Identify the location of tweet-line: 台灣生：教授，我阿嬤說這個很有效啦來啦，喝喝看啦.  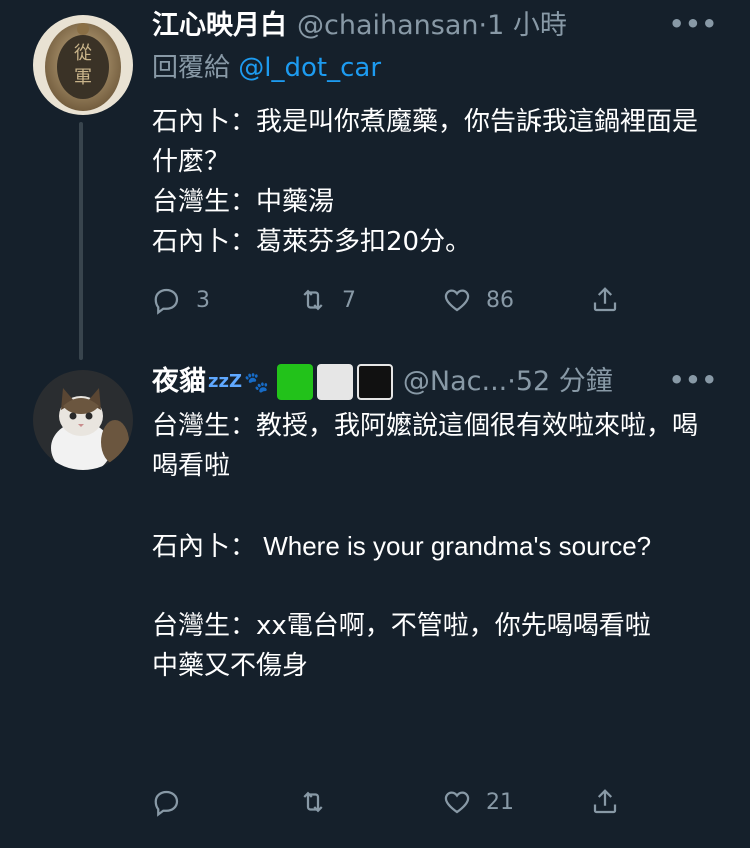
(425, 446).